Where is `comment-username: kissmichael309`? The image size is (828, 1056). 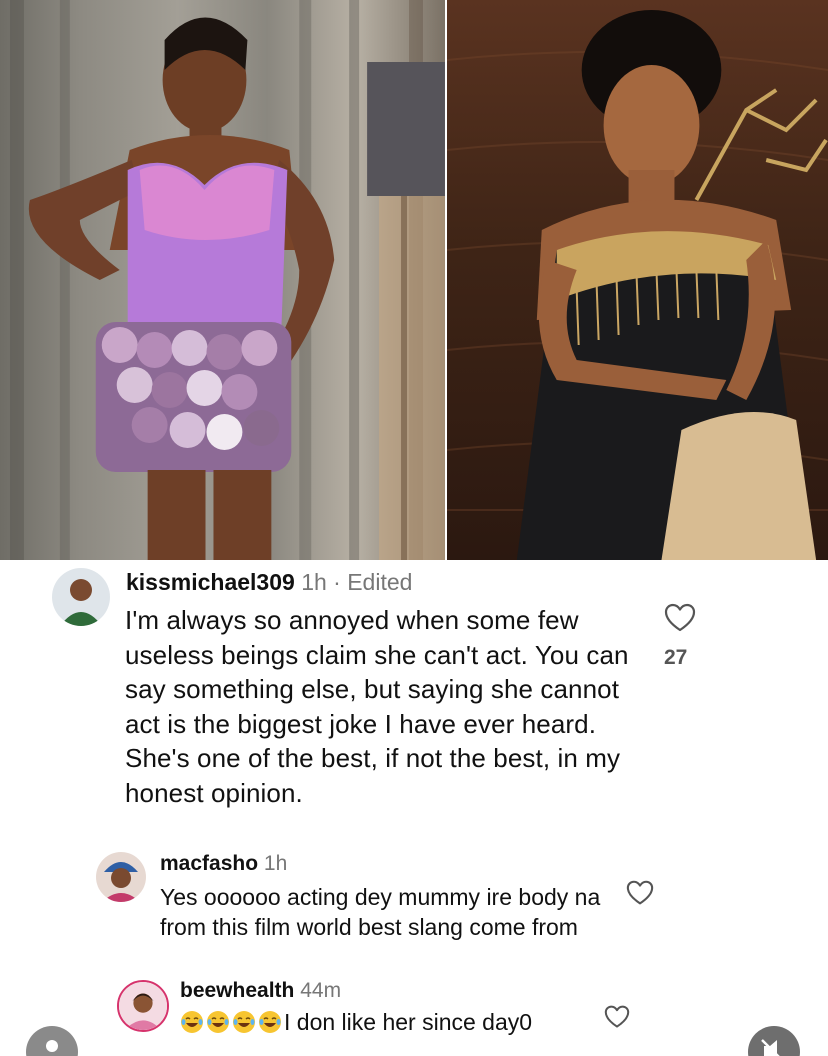
comment-username: kissmichael309 is located at coordinates (210, 582).